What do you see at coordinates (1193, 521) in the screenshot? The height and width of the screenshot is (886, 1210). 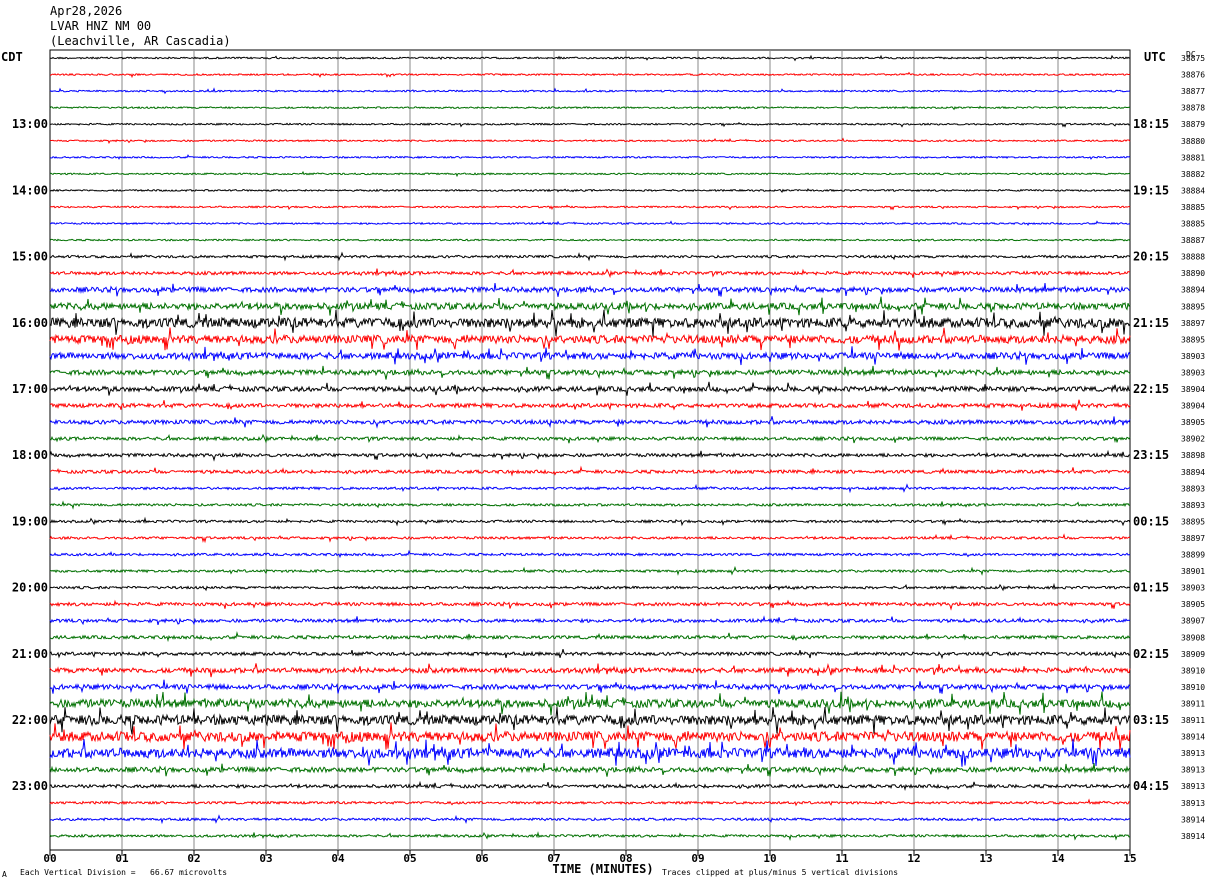 I see `dc-value-row-28: 38895` at bounding box center [1193, 521].